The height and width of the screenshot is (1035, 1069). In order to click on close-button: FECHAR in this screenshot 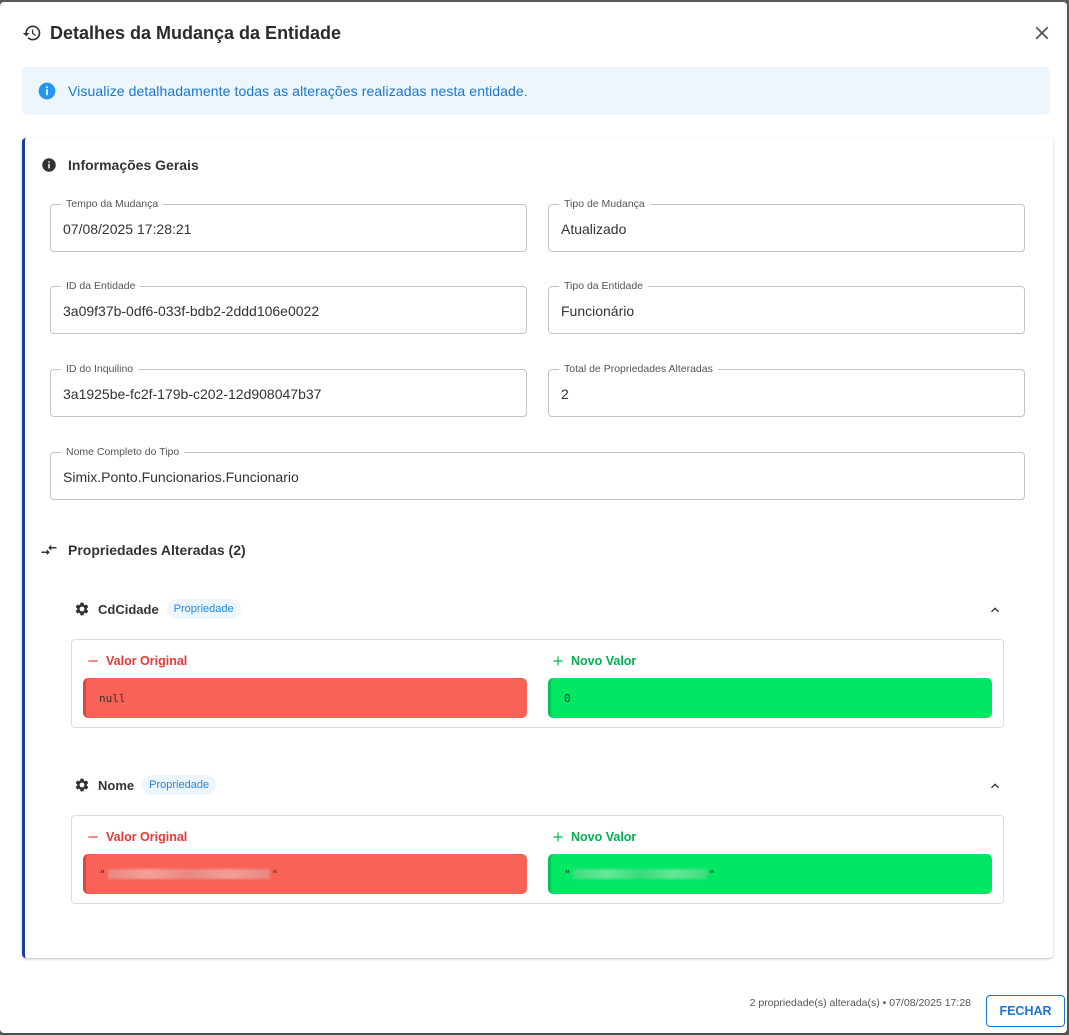, I will do `click(1025, 1011)`.